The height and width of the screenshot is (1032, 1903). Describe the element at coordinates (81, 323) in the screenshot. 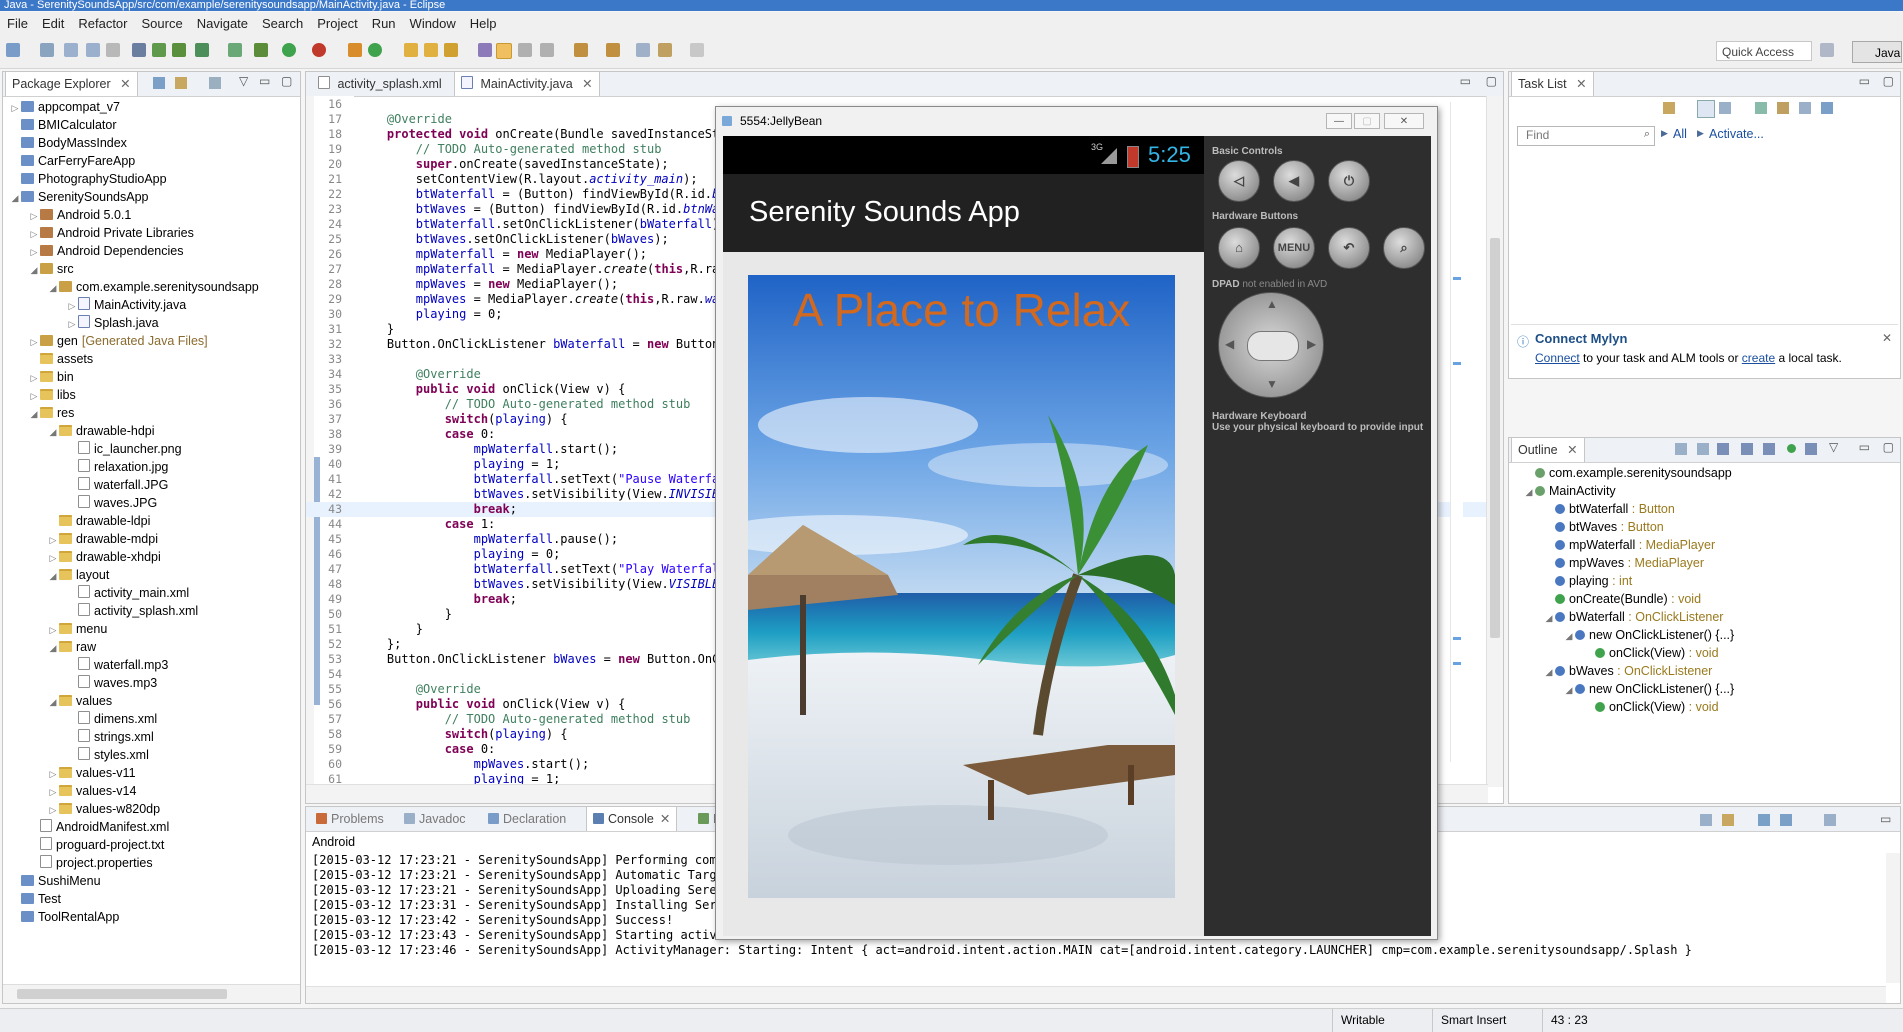

I see `tree-item: ▷ Splash.java` at that location.